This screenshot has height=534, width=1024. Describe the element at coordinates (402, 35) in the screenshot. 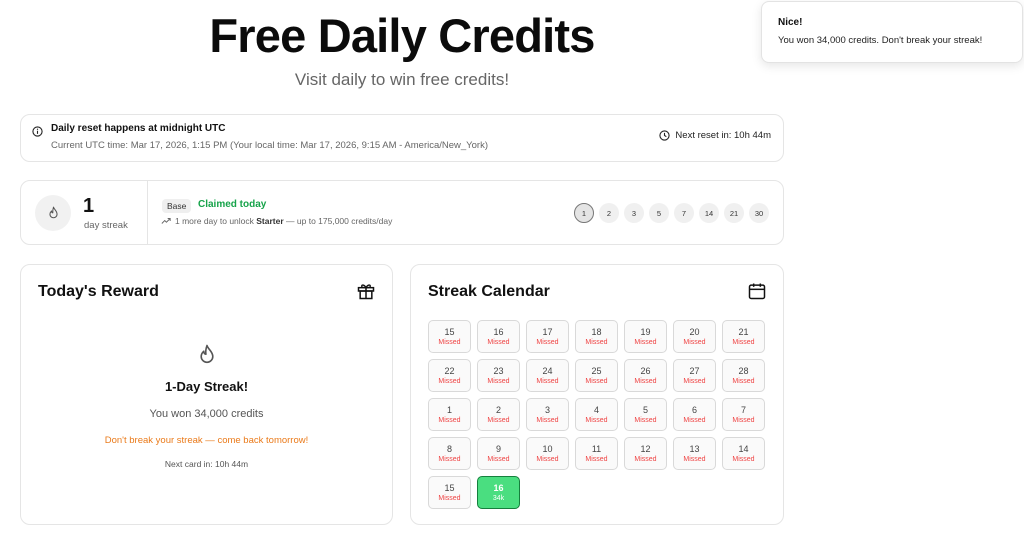

I see `page-title: Free Daily Credits` at that location.